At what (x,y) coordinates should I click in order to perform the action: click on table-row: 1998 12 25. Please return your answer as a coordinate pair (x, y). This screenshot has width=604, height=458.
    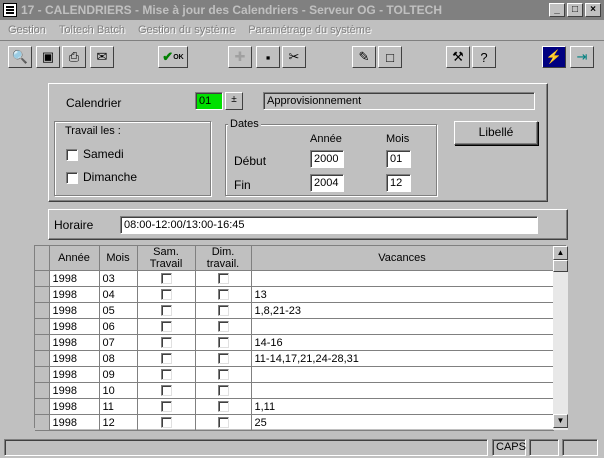
    Looking at the image, I should click on (294, 422).